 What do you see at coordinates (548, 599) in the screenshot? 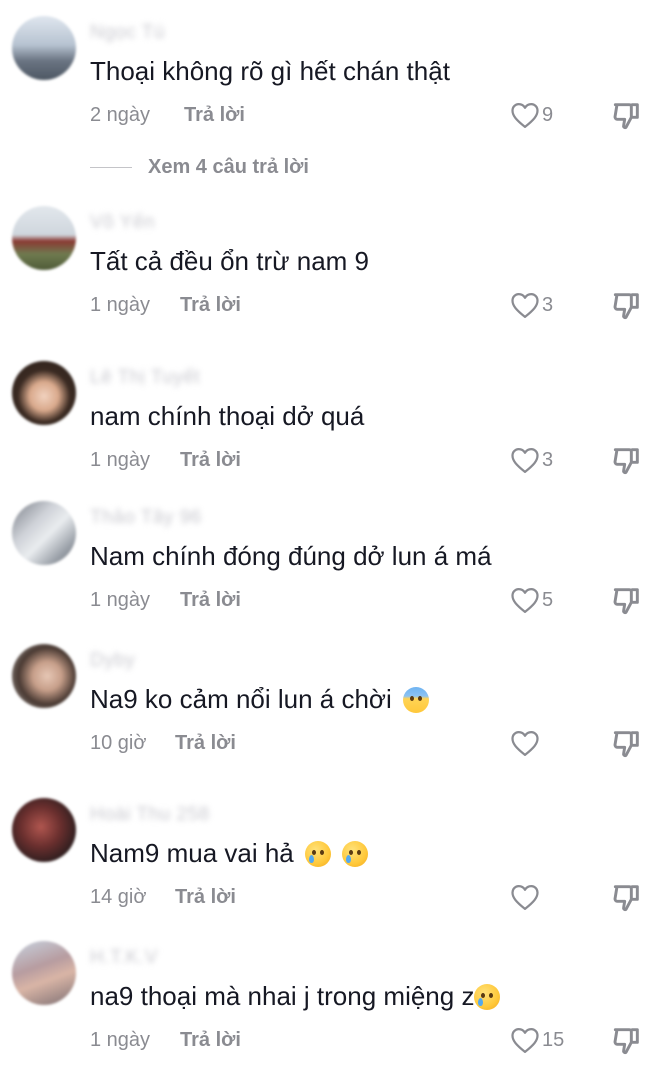
I see `like-count: 5` at bounding box center [548, 599].